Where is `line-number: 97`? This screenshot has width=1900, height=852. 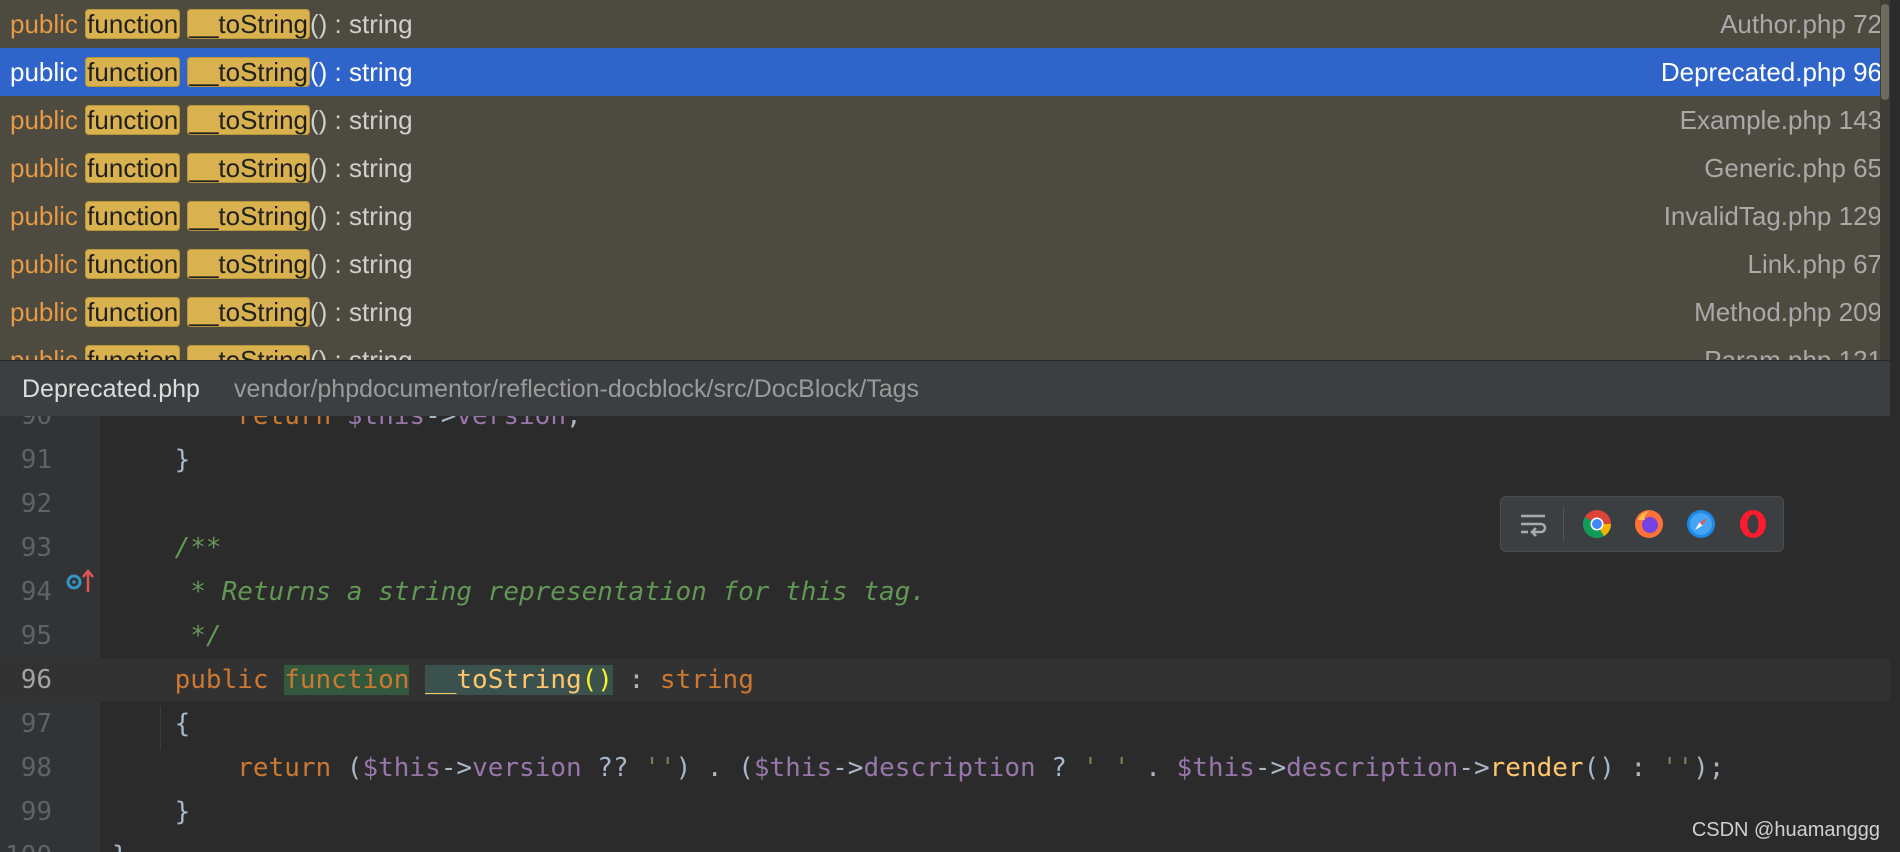
line-number: 97 is located at coordinates (36, 724).